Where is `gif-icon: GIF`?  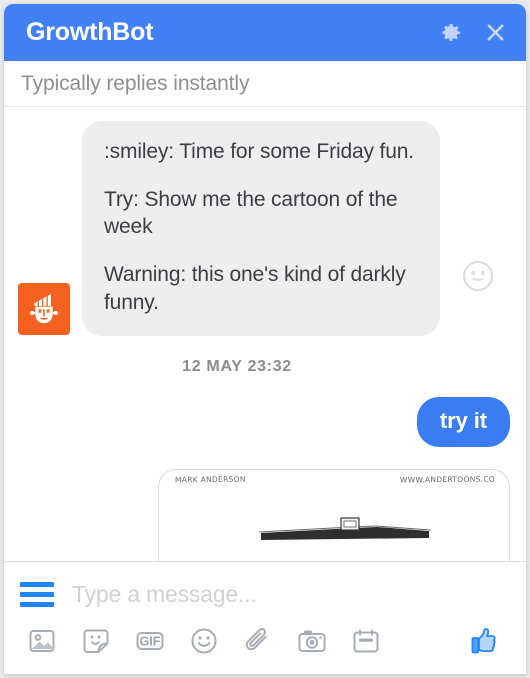
gif-icon: GIF is located at coordinates (150, 641).